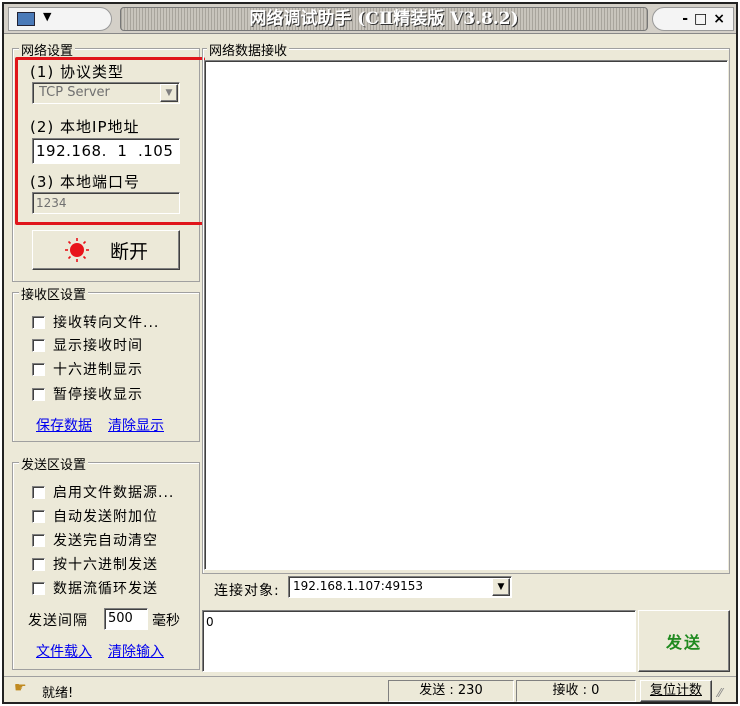 This screenshot has height=706, width=740. I want to click on send-count: 发送 : 230, so click(451, 690).